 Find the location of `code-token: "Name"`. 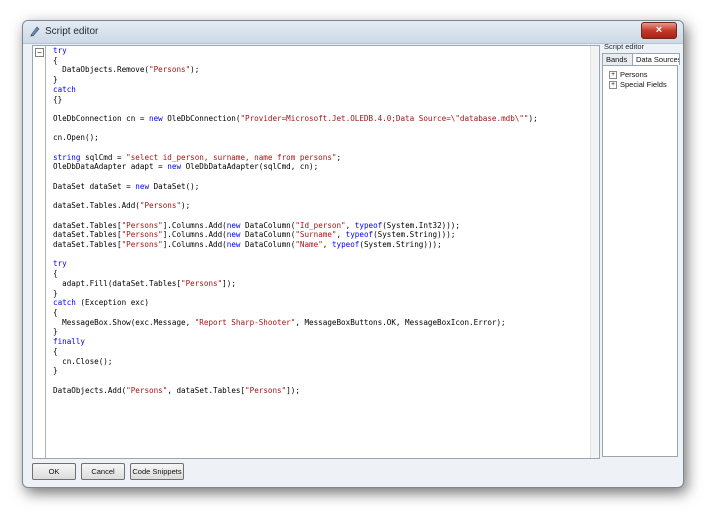

code-token: "Name" is located at coordinates (309, 245).